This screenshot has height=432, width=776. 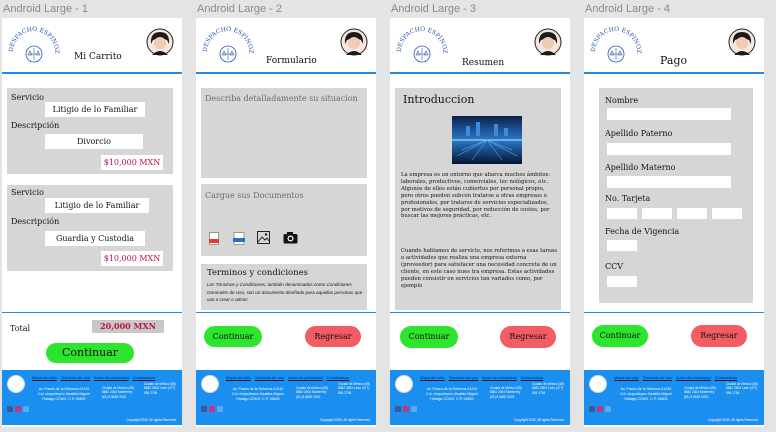 What do you see at coordinates (284, 133) in the screenshot?
I see `description-textarea: Describa detalladamente su situacion` at bounding box center [284, 133].